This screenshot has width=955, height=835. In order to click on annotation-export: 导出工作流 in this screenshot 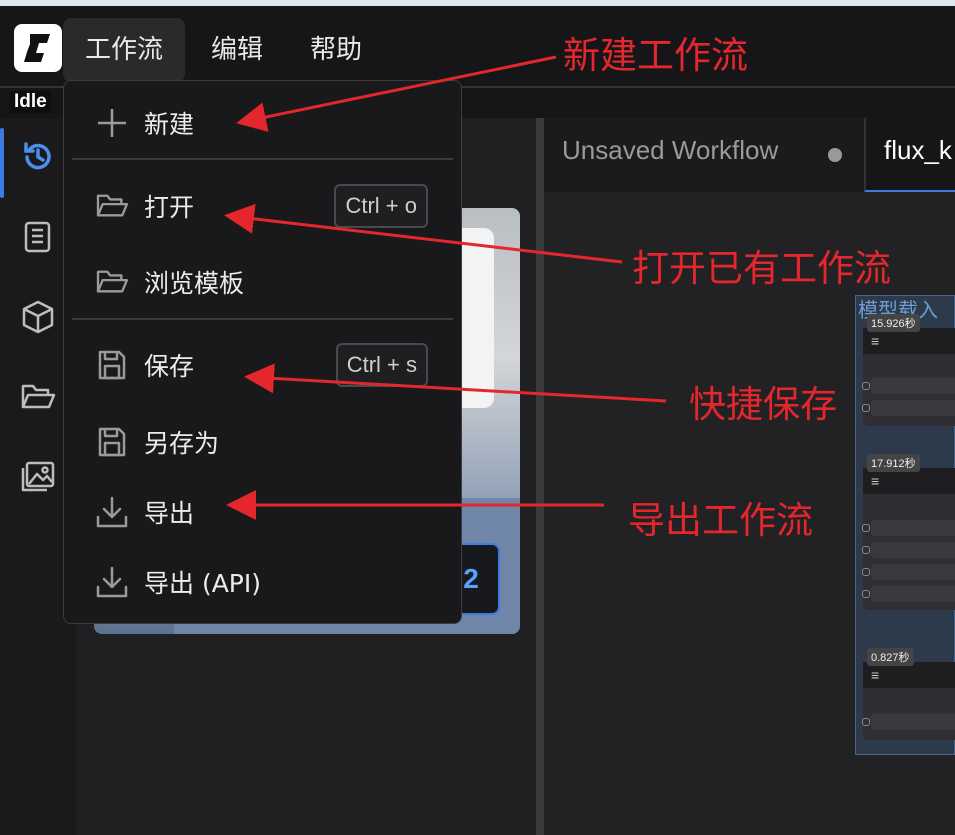, I will do `click(720, 520)`.